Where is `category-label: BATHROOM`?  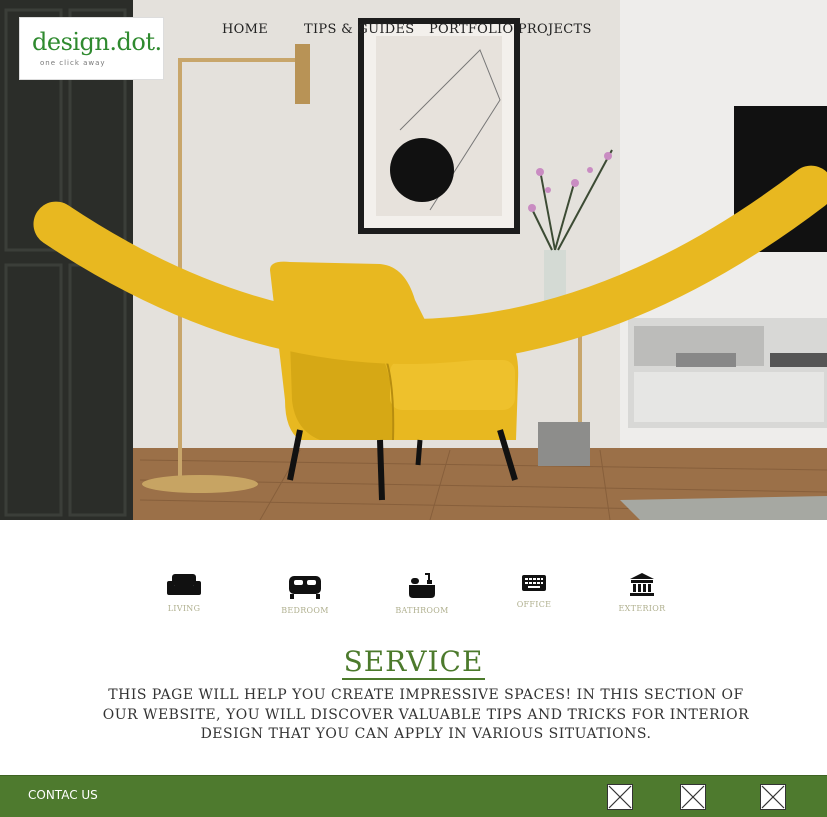 category-label: BATHROOM is located at coordinates (422, 610).